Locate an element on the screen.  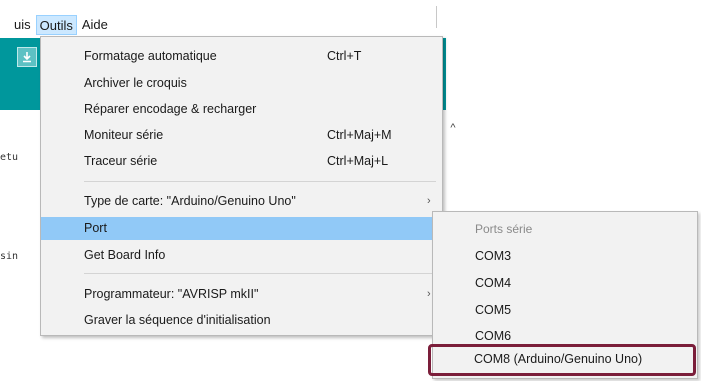
menu-item-serial-monitor: Moniteur série Ctrl+Maj+M is located at coordinates (241, 135).